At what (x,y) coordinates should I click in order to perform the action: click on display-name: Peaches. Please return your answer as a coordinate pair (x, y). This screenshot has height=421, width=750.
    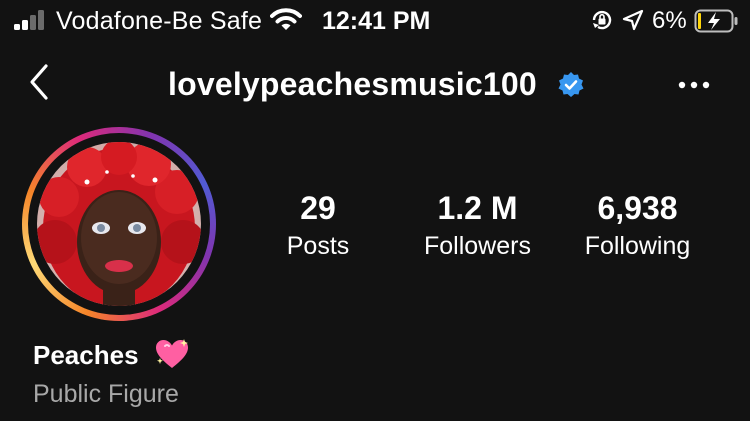
    Looking at the image, I should click on (86, 355).